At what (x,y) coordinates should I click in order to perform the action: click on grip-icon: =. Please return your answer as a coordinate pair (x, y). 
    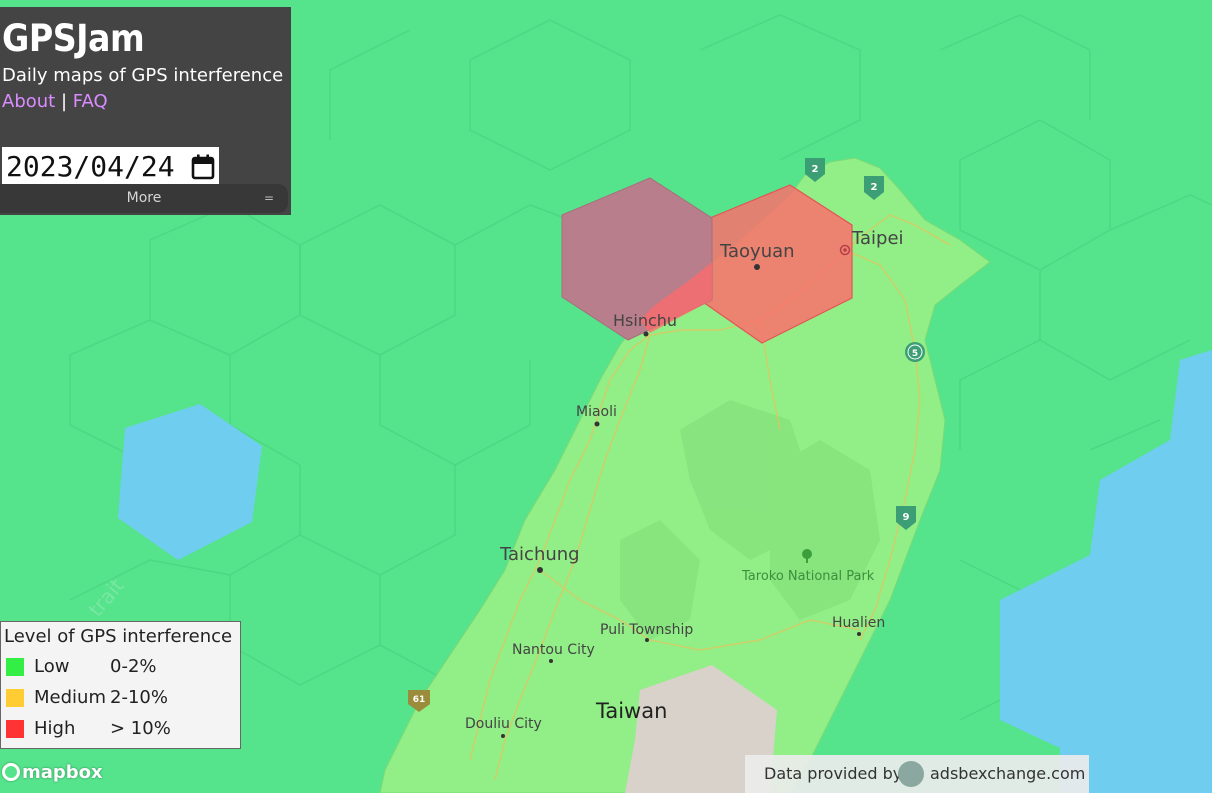
    Looking at the image, I should click on (268, 198).